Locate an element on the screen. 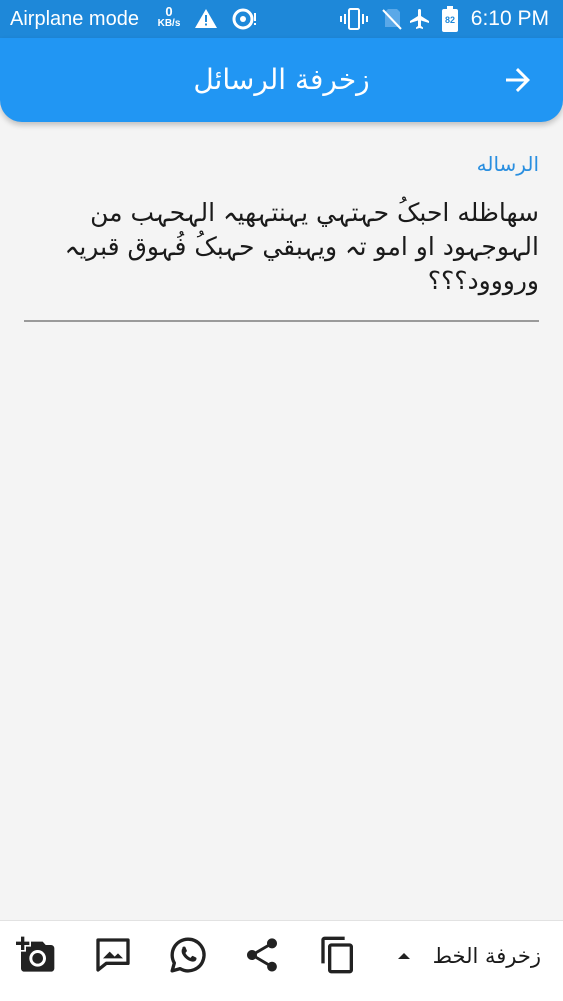 The width and height of the screenshot is (563, 1001). bottom-toolbar: زخرفة الخط is located at coordinates (281, 960).